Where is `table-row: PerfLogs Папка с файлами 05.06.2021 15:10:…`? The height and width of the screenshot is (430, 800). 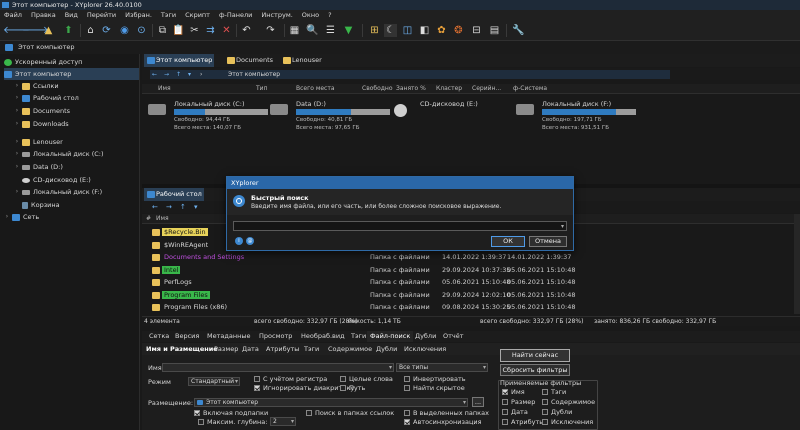
table-row: PerfLogs Папка с файлами 05.06.2021 15:10:… is located at coordinates (471, 282).